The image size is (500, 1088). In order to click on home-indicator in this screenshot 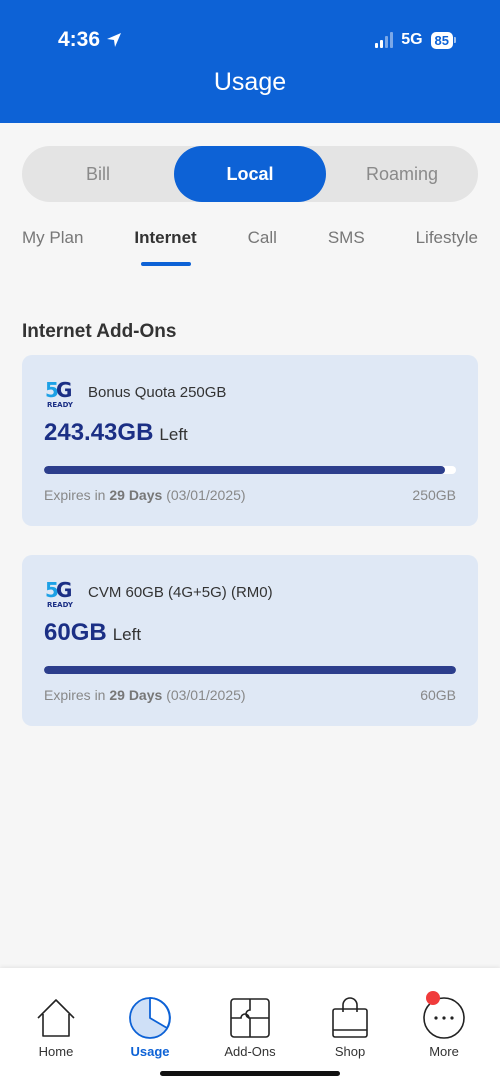, I will do `click(250, 1073)`.